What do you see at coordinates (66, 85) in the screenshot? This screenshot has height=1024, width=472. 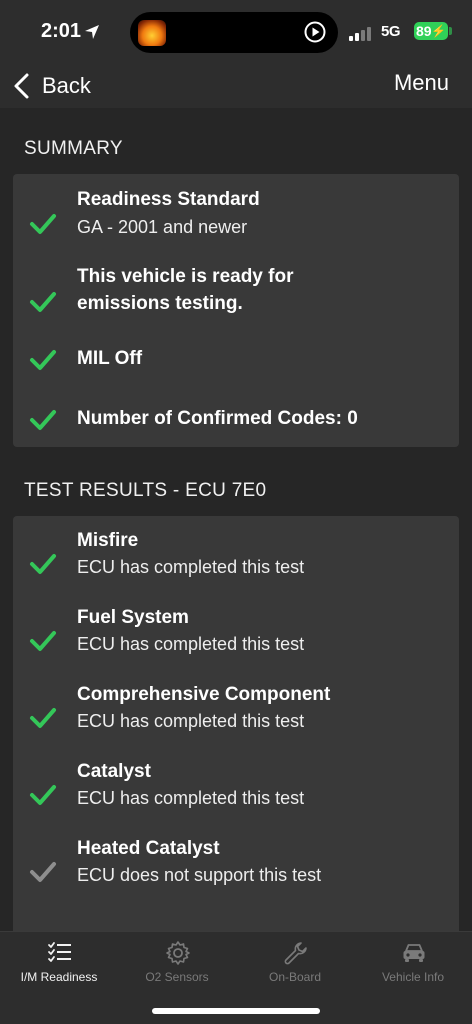 I see `back-label: Back` at bounding box center [66, 85].